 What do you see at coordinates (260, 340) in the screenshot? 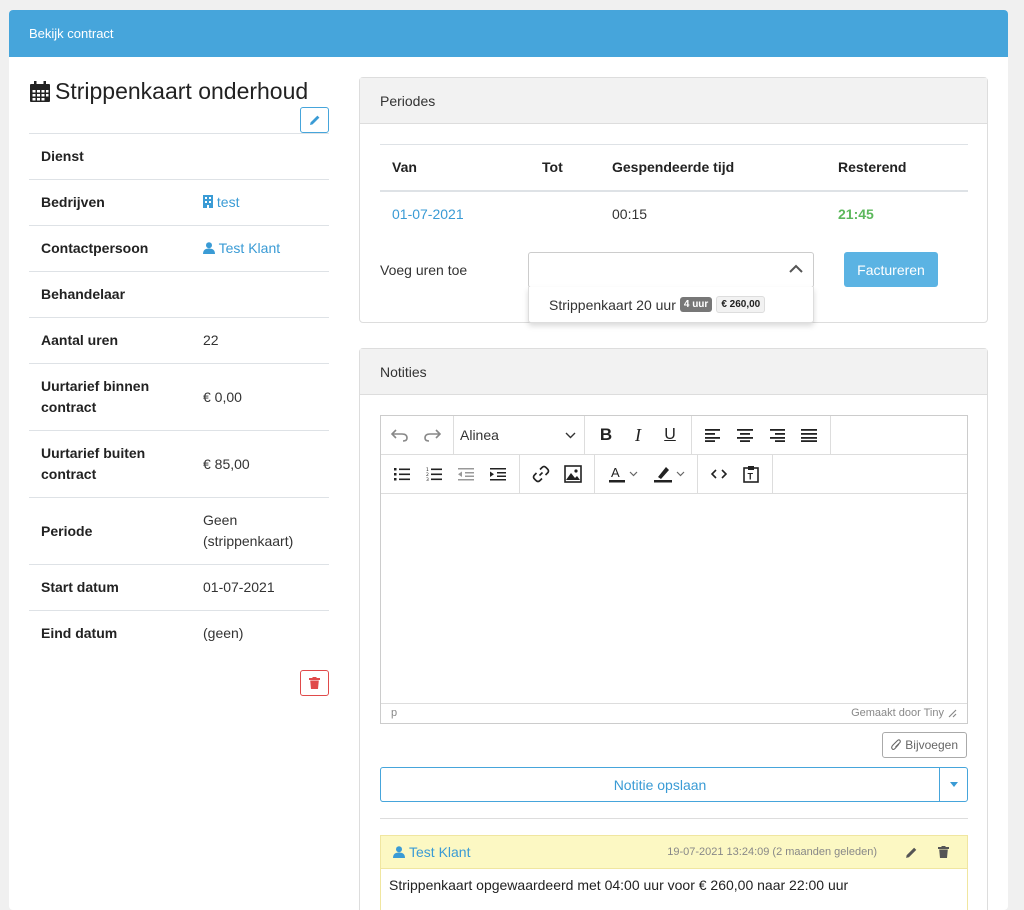
I see `info-value: 22` at bounding box center [260, 340].